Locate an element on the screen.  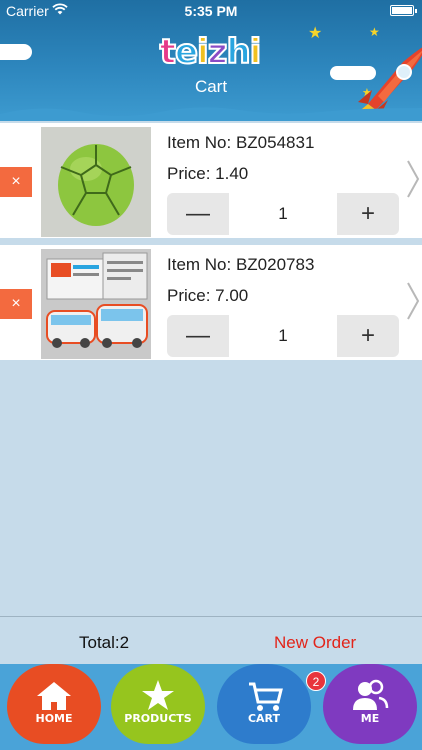
item-price: Price: 7.00 is located at coordinates (208, 295).